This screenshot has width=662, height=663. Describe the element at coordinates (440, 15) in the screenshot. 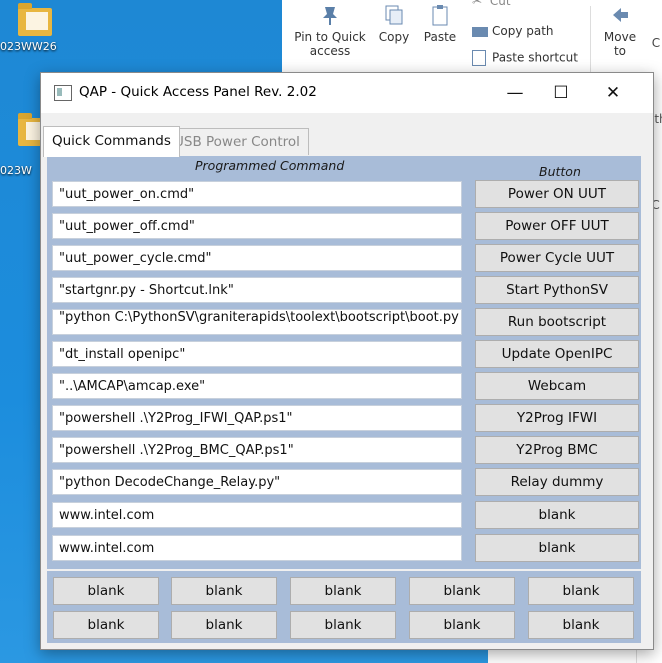

I see `paste-icon` at that location.